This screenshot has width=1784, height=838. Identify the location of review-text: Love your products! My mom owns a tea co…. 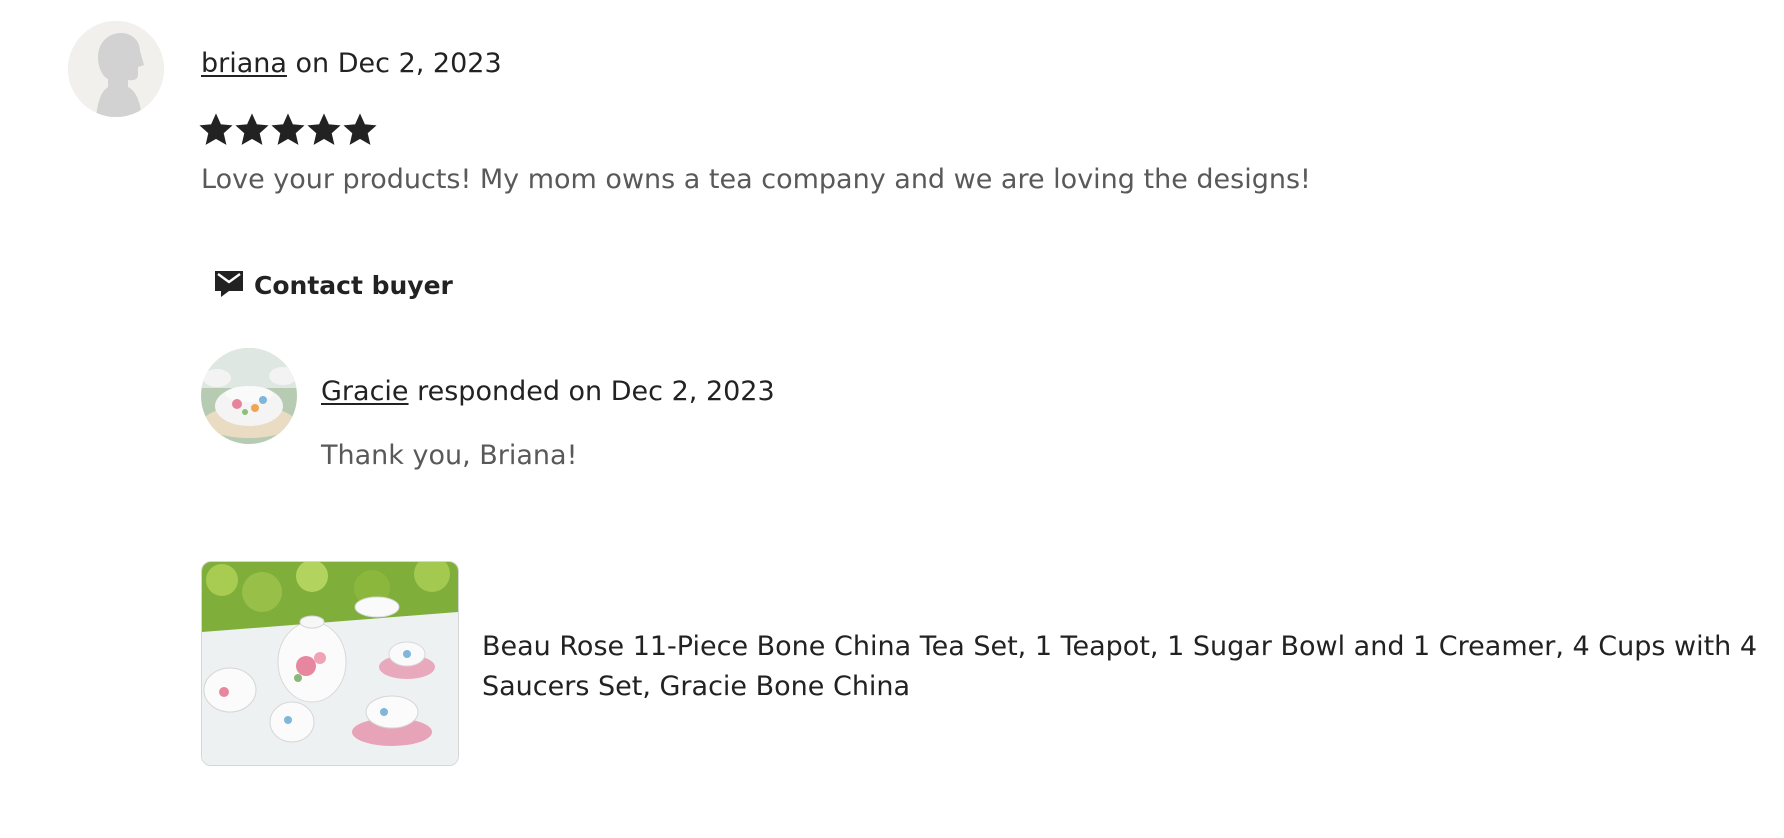
(756, 179).